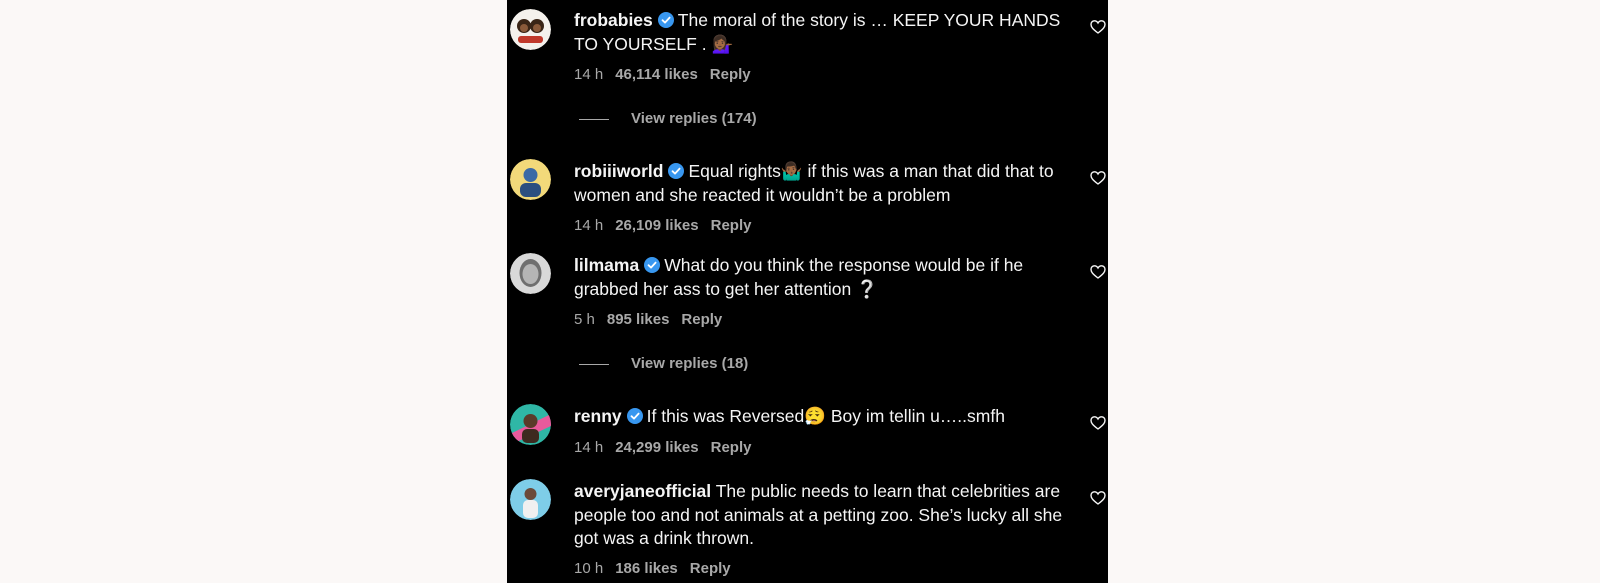  What do you see at coordinates (613, 20) in the screenshot?
I see `comment-username: frobabies` at bounding box center [613, 20].